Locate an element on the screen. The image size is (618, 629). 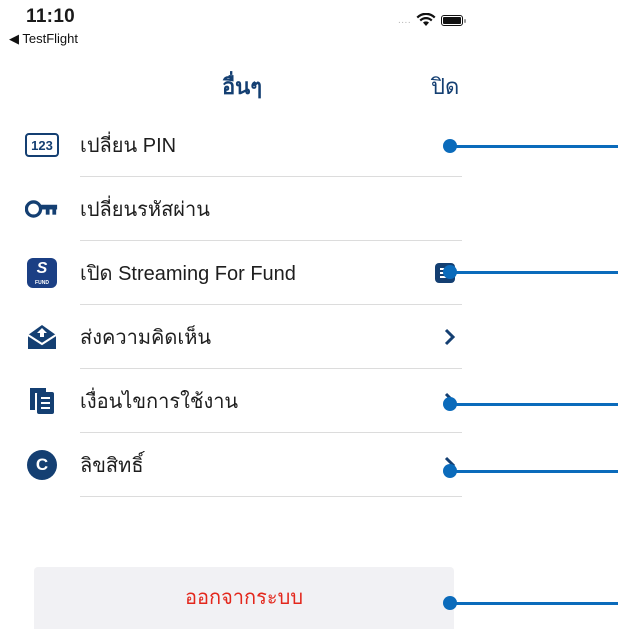
envelope-icon is located at coordinates (42, 337).